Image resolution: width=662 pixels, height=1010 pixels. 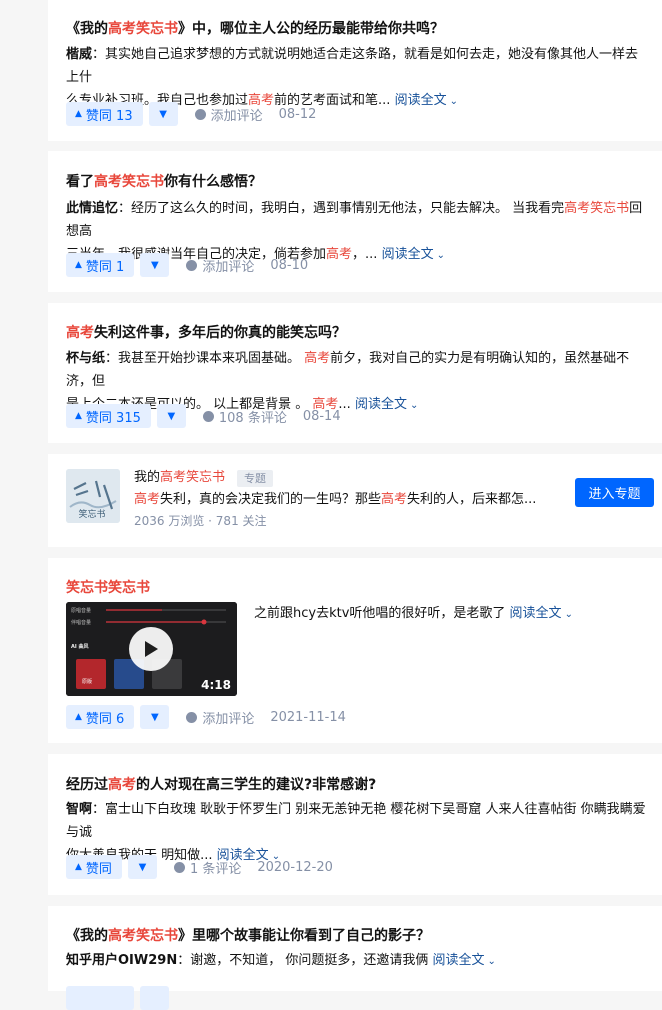 What do you see at coordinates (289, 265) in the screenshot?
I see `post-date: 08-10` at bounding box center [289, 265].